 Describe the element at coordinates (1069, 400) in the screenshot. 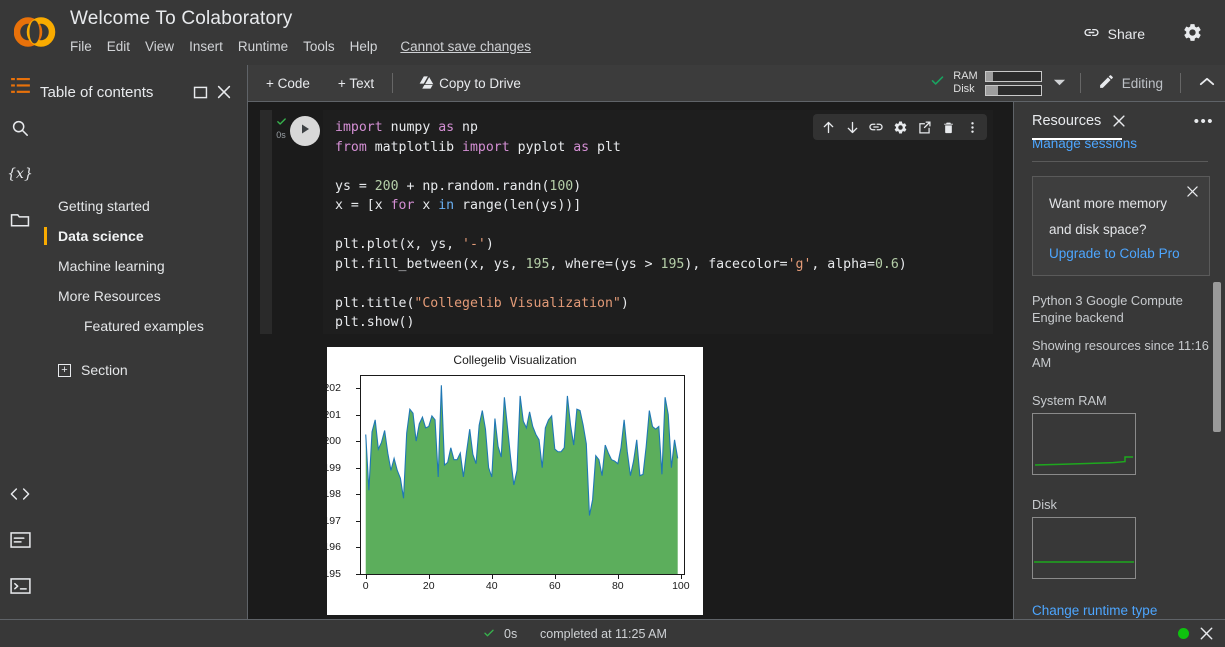

I see `system-ram-label: System RAM` at that location.